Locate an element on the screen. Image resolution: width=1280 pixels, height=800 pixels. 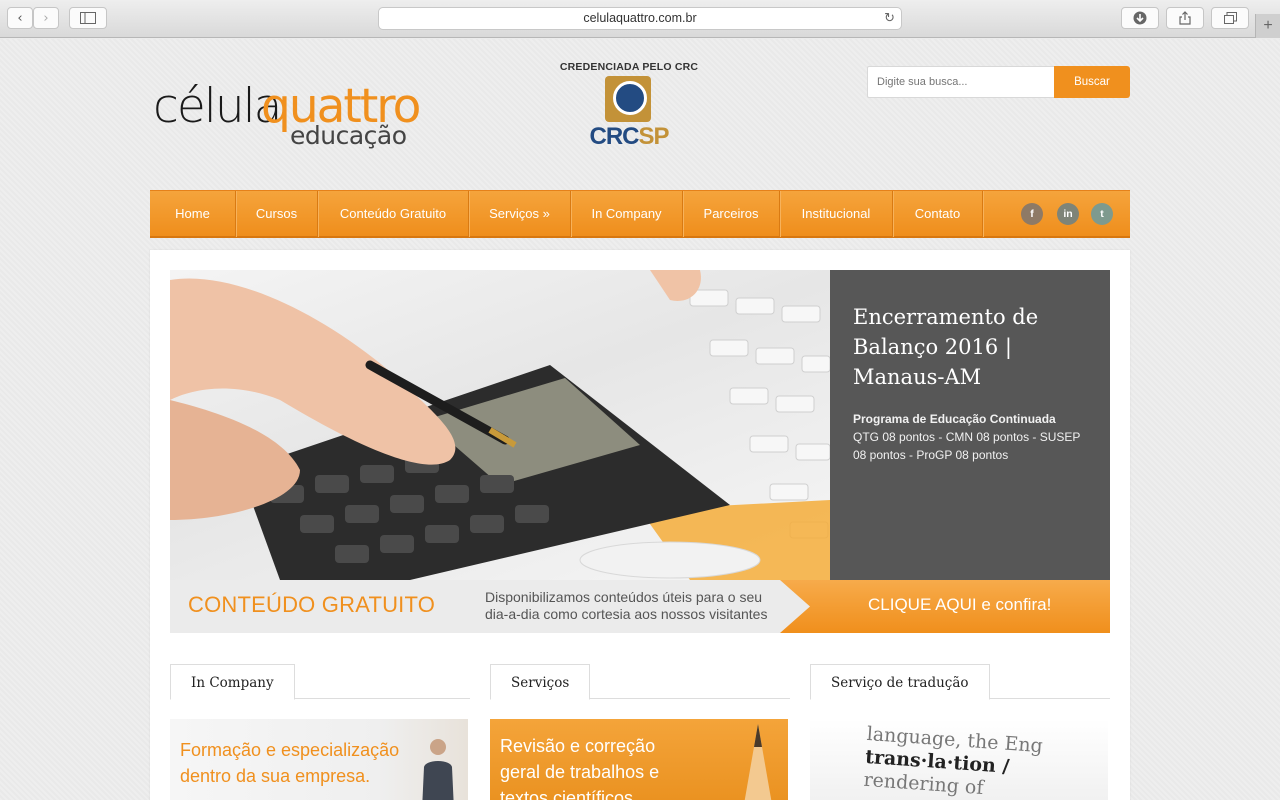
twitter-icon: t is located at coordinates (1102, 214).